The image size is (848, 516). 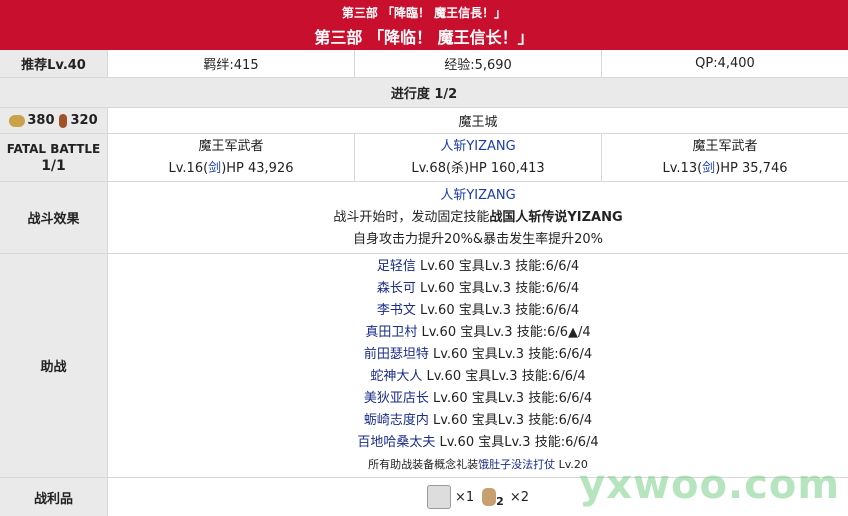 I want to click on quest-header: 第三部 「降臨！ 魔王信長！」 第三部 「降临！ 魔王信长！」, so click(x=424, y=25).